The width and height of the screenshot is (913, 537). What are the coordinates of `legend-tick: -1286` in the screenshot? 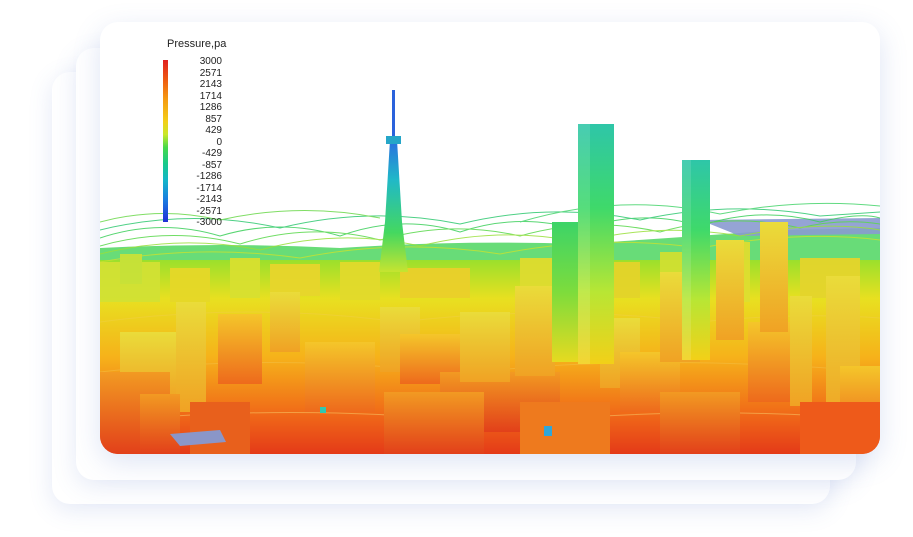 It's located at (209, 176).